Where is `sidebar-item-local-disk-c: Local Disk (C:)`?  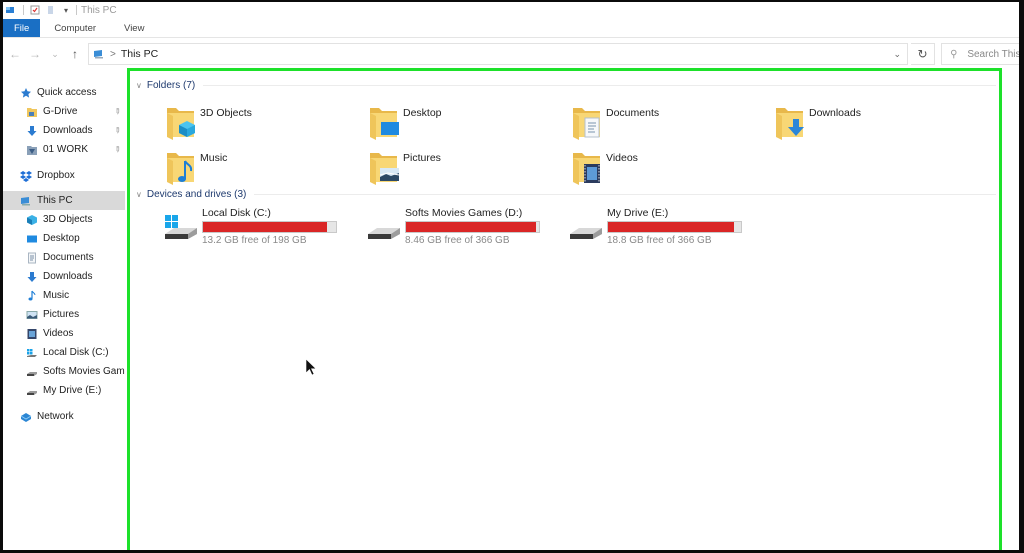
sidebar-item-local-disk-c: Local Disk (C:) is located at coordinates (64, 352).